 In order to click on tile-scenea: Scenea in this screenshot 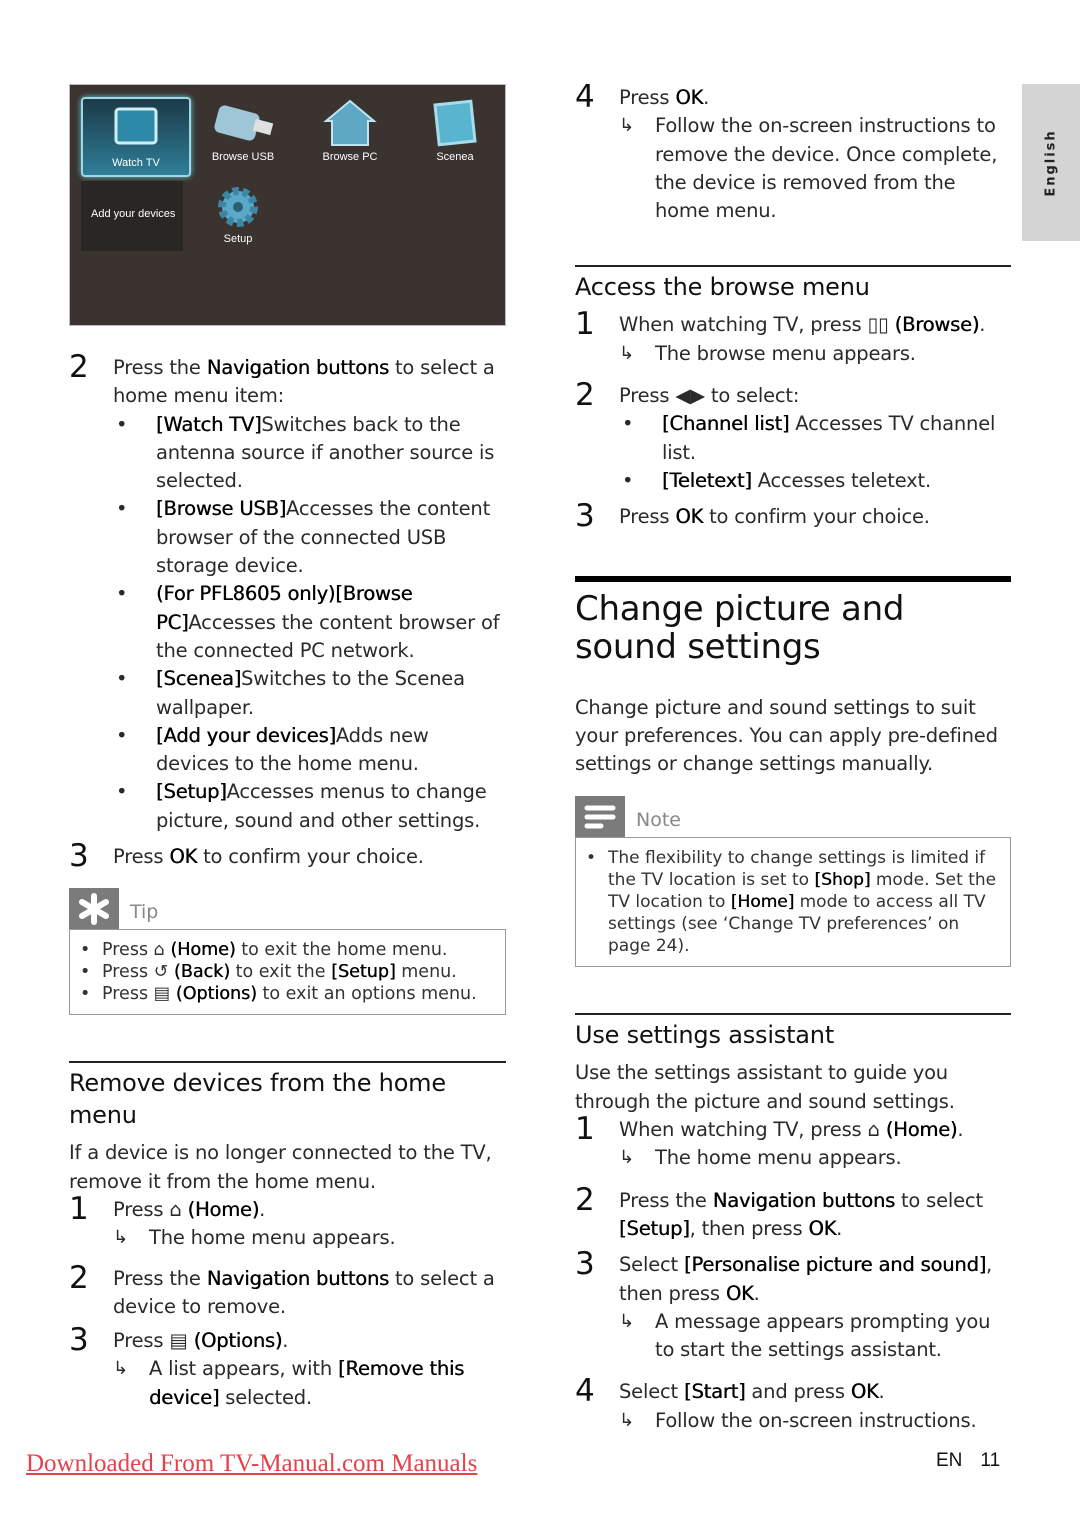, I will do `click(455, 131)`.